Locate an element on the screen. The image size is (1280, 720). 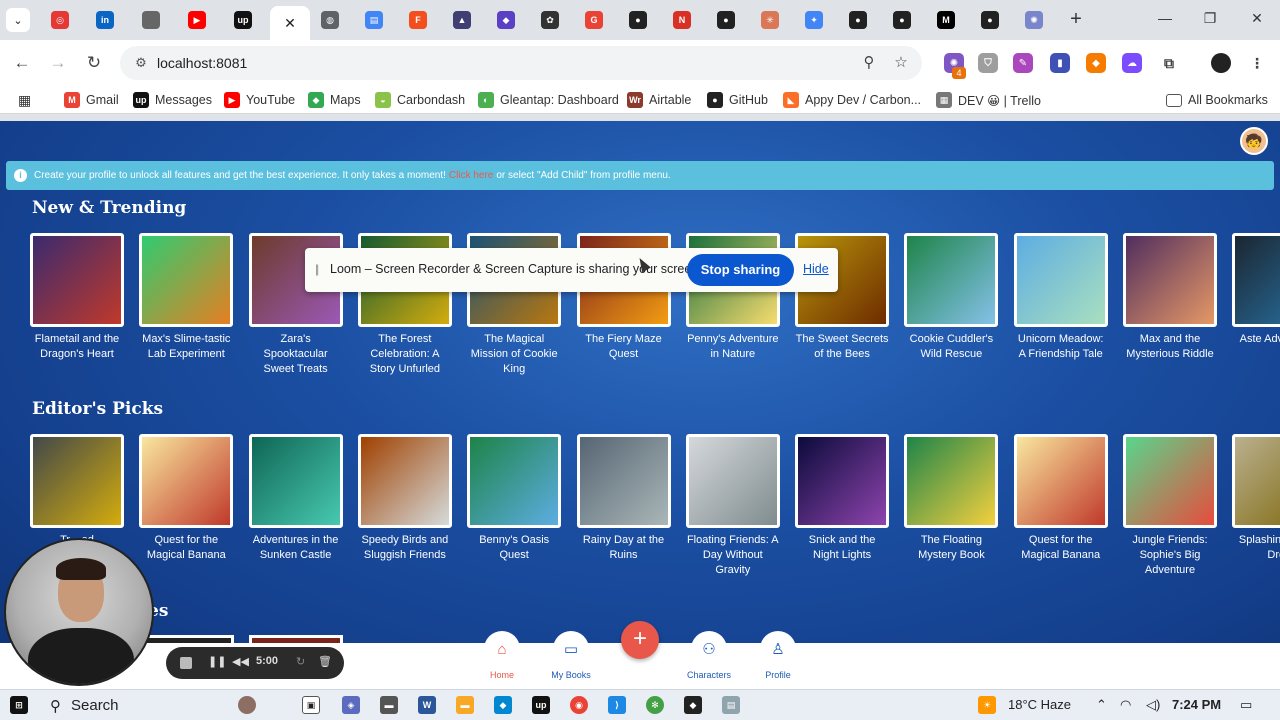
tab-github-4: ● is located at coordinates (902, 20).